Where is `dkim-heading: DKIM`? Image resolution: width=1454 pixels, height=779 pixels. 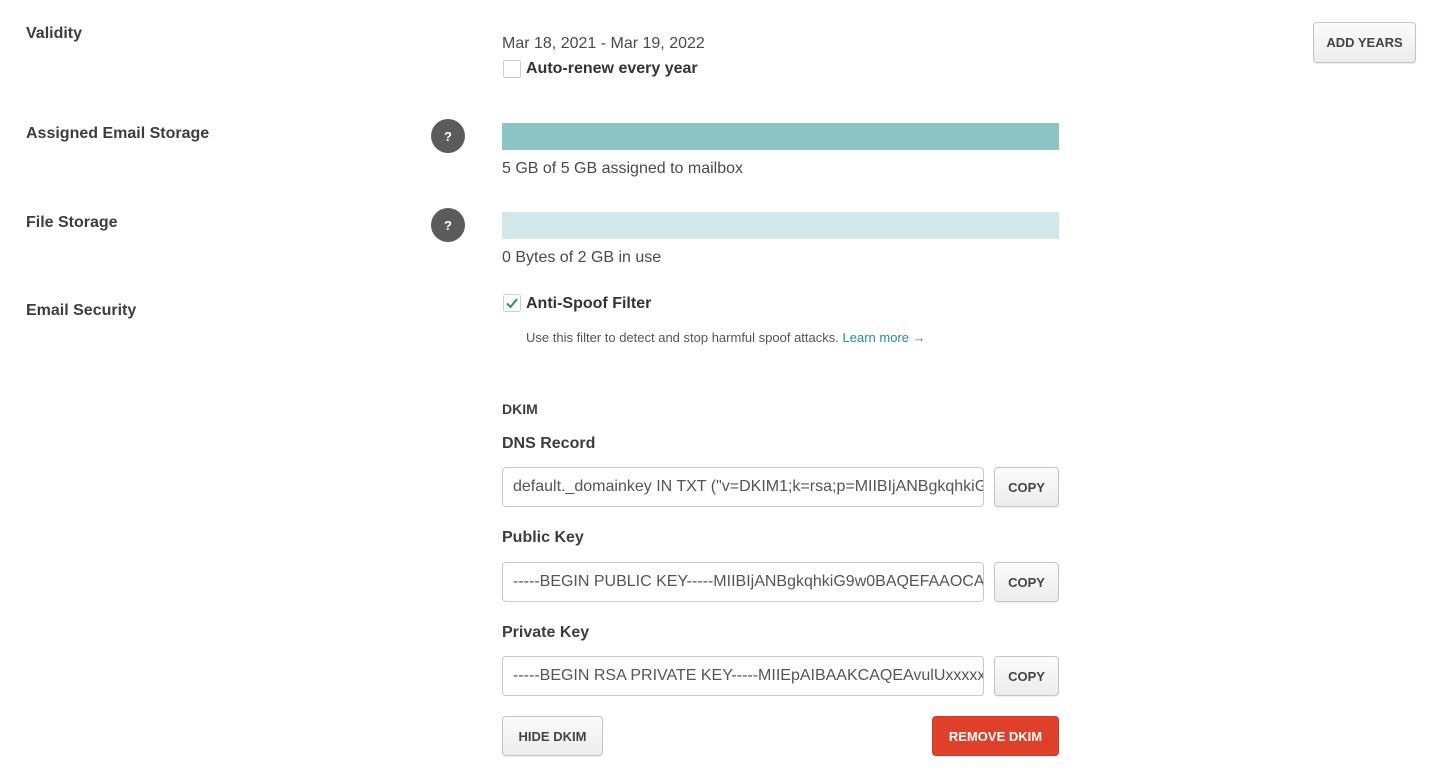
dkim-heading: DKIM is located at coordinates (520, 409).